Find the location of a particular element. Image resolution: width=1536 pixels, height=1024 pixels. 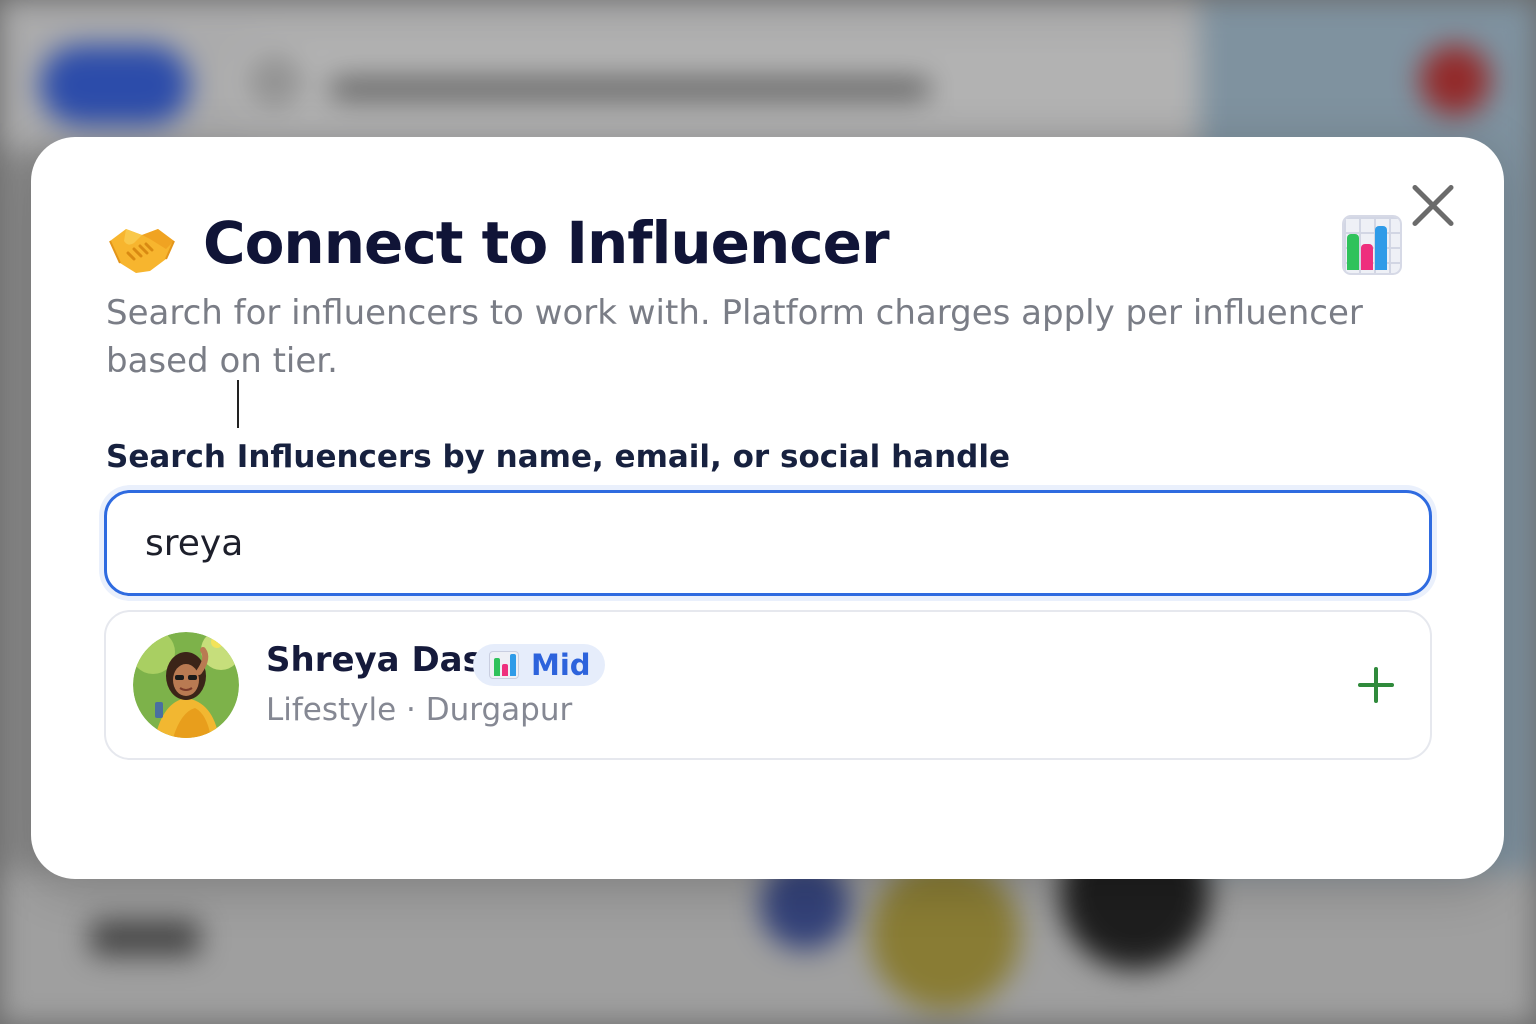

tier-badge: Mid is located at coordinates (539, 665).